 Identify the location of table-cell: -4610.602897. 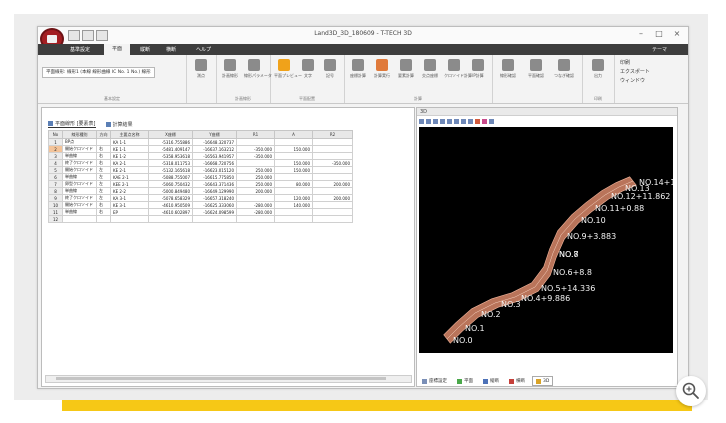
(170, 212).